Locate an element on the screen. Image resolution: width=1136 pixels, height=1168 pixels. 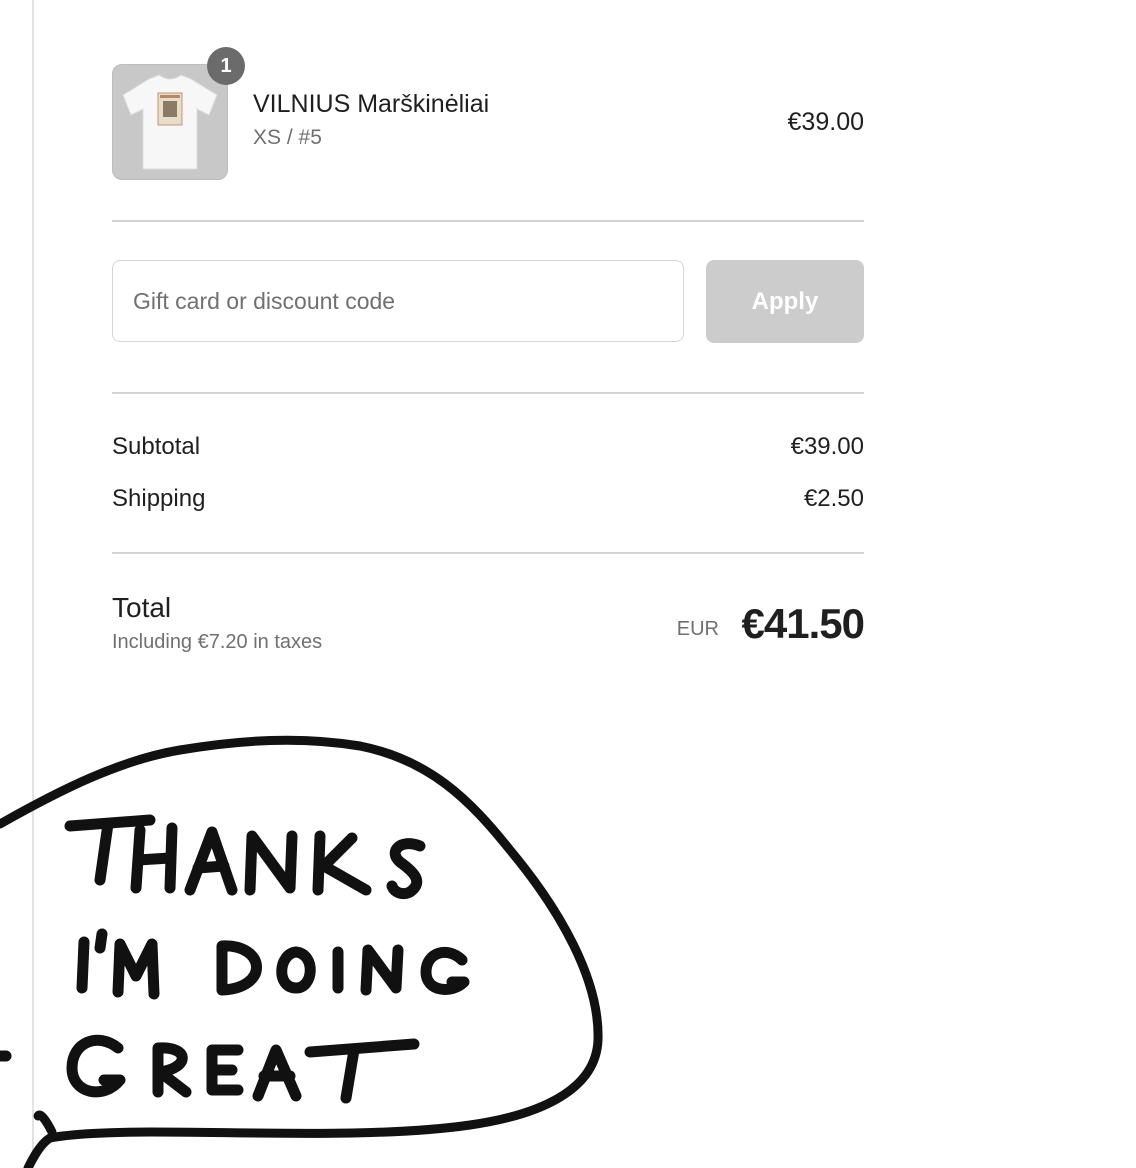
discount-code-input is located at coordinates (398, 301).